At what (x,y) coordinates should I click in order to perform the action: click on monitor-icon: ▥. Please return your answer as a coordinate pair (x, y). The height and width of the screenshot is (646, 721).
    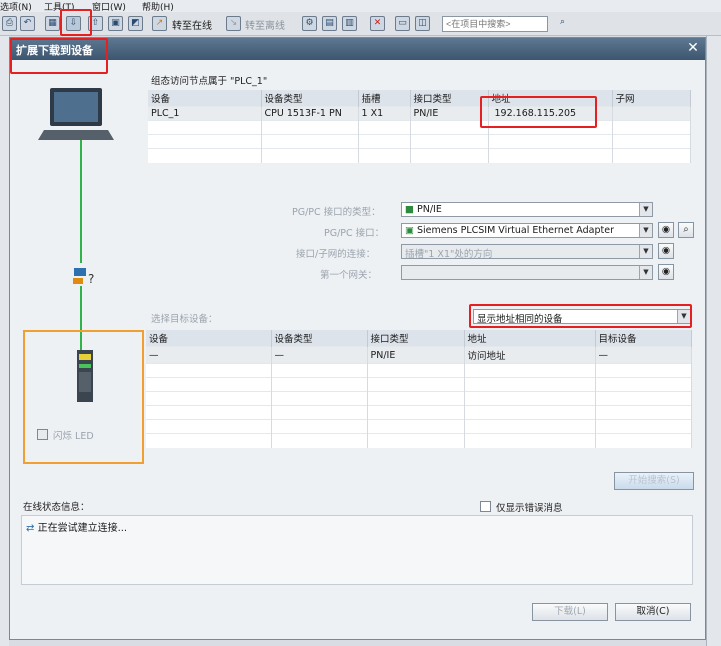
    Looking at the image, I should click on (349, 23).